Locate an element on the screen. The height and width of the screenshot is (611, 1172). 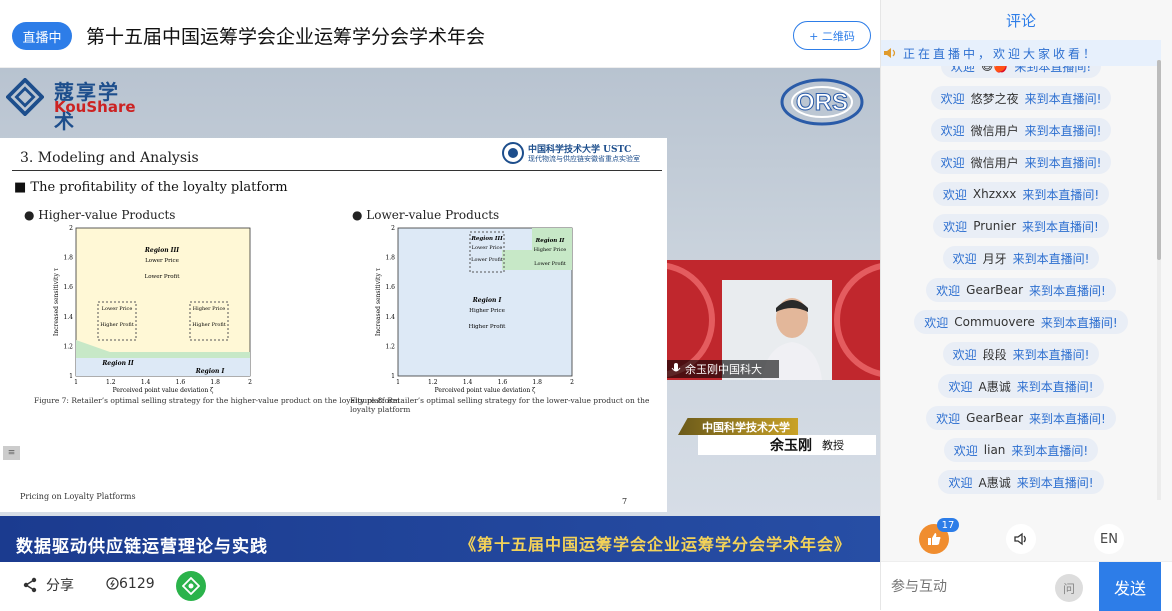
comments-scroll-thumb is located at coordinates (1159, 160).